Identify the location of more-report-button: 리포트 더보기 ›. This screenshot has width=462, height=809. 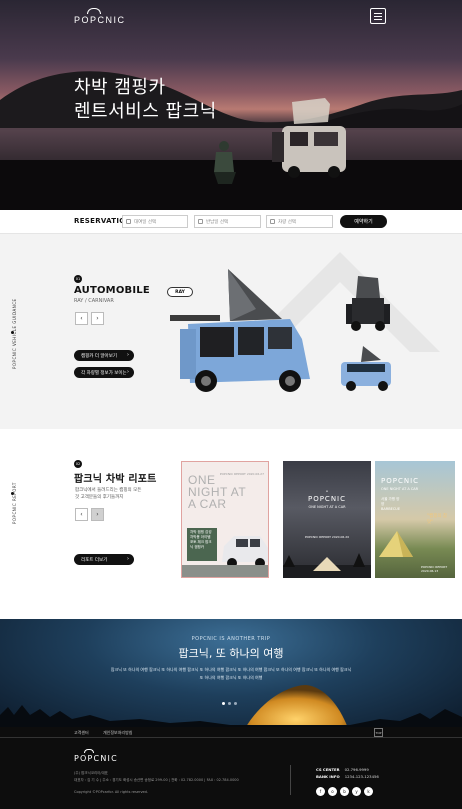
(104, 559).